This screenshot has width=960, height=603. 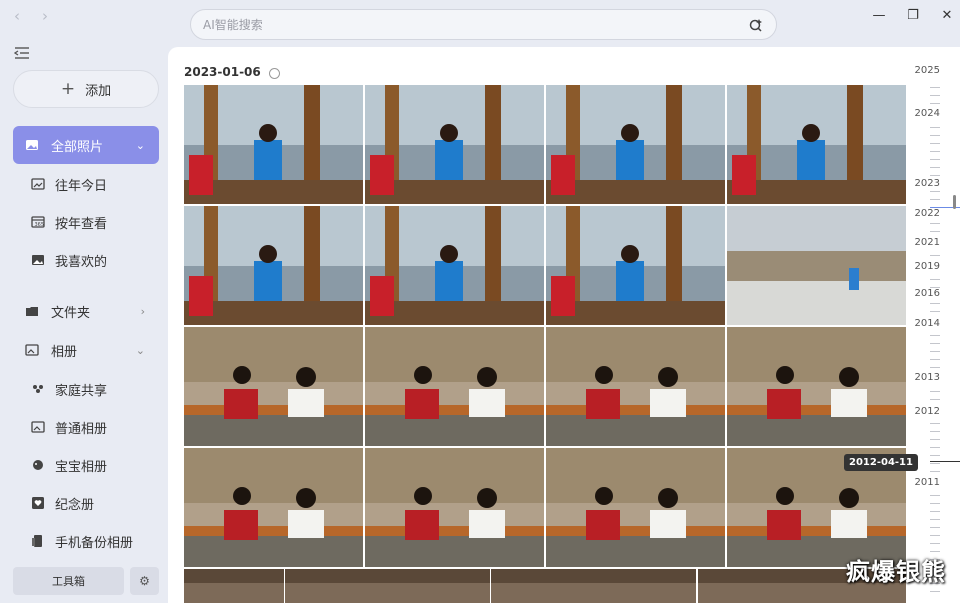 What do you see at coordinates (954, 202) in the screenshot?
I see `scrollbar` at bounding box center [954, 202].